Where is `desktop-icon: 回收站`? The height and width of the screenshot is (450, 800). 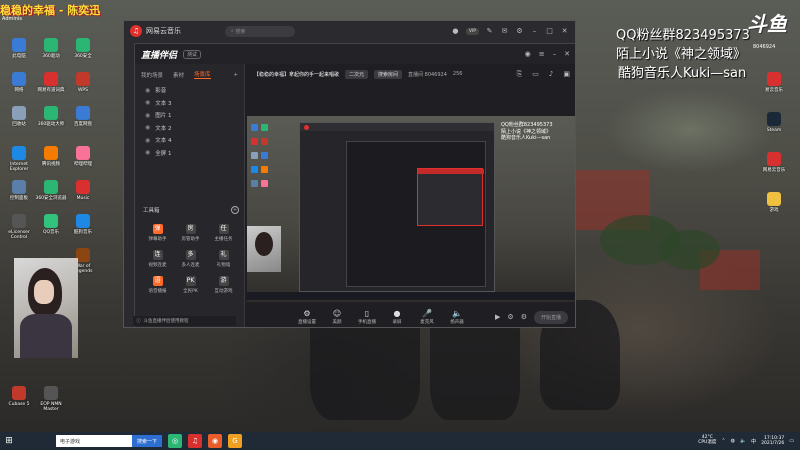 desktop-icon: 回收站 is located at coordinates (19, 116).